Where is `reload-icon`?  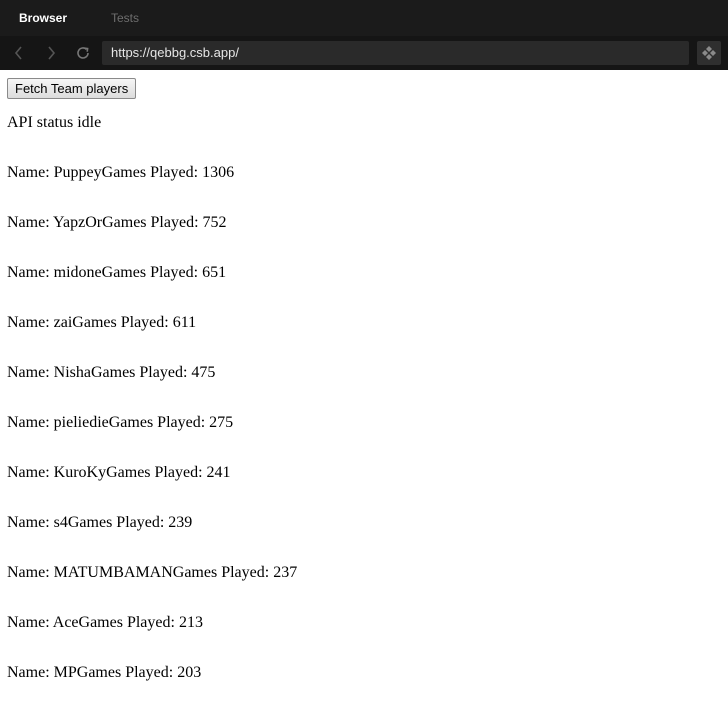
reload-icon is located at coordinates (83, 53).